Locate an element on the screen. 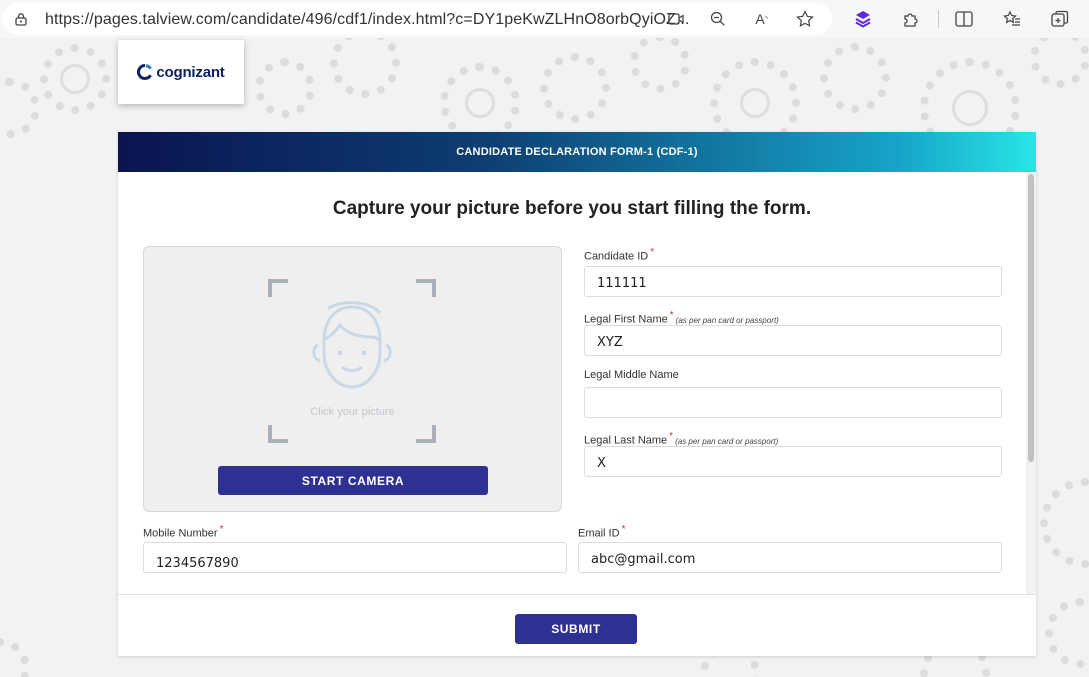 The image size is (1089, 677). last-name-value: X is located at coordinates (601, 463).